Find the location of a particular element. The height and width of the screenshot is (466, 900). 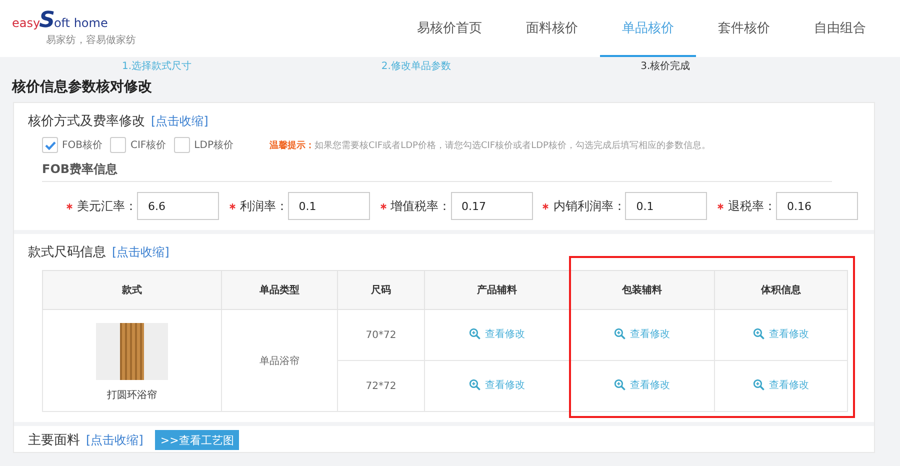

step-label: 1.选择款式尺寸 is located at coordinates (157, 66).